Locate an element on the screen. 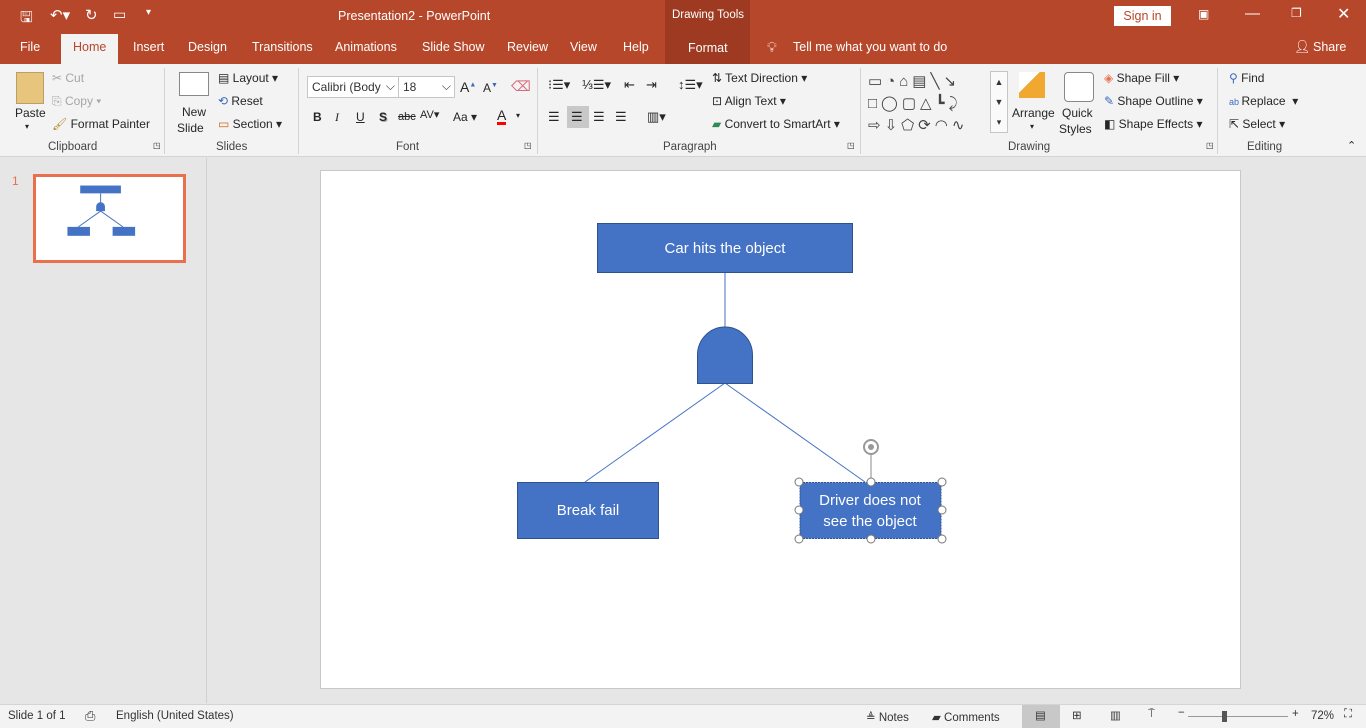 This screenshot has width=1366, height=728. quick-styles-label: Styles is located at coordinates (1075, 129).